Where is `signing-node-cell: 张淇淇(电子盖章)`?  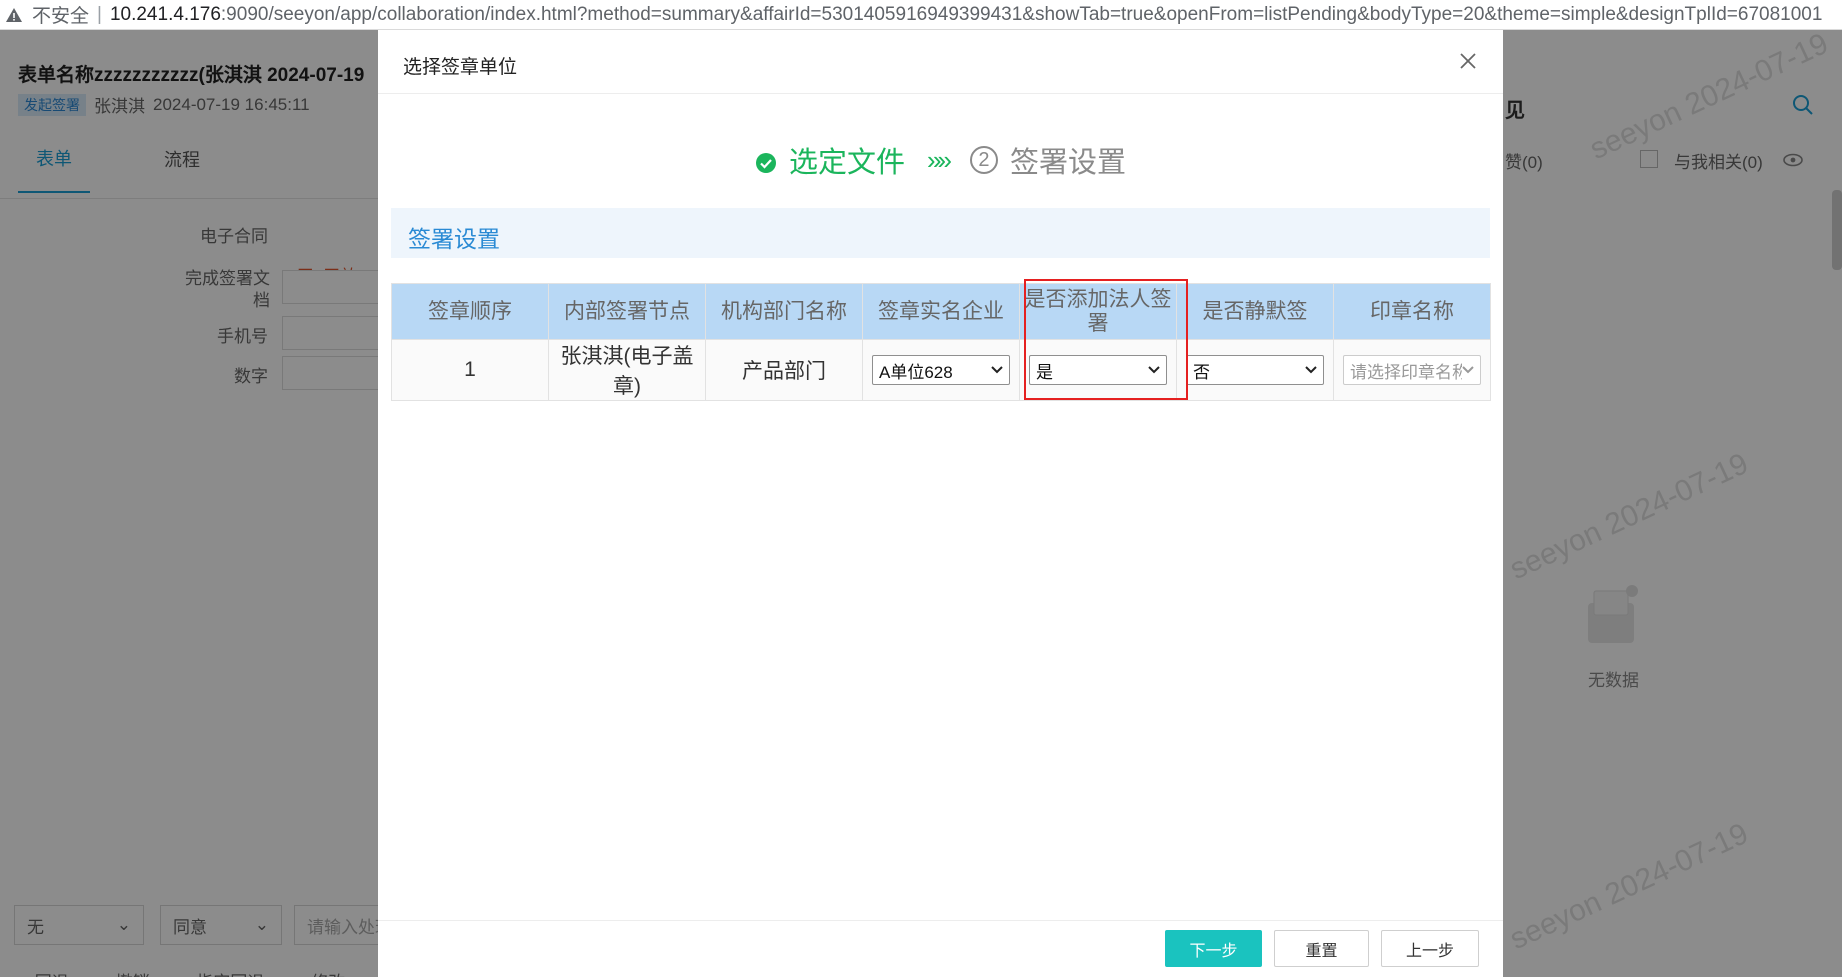
signing-node-cell: 张淇淇(电子盖章) is located at coordinates (627, 370).